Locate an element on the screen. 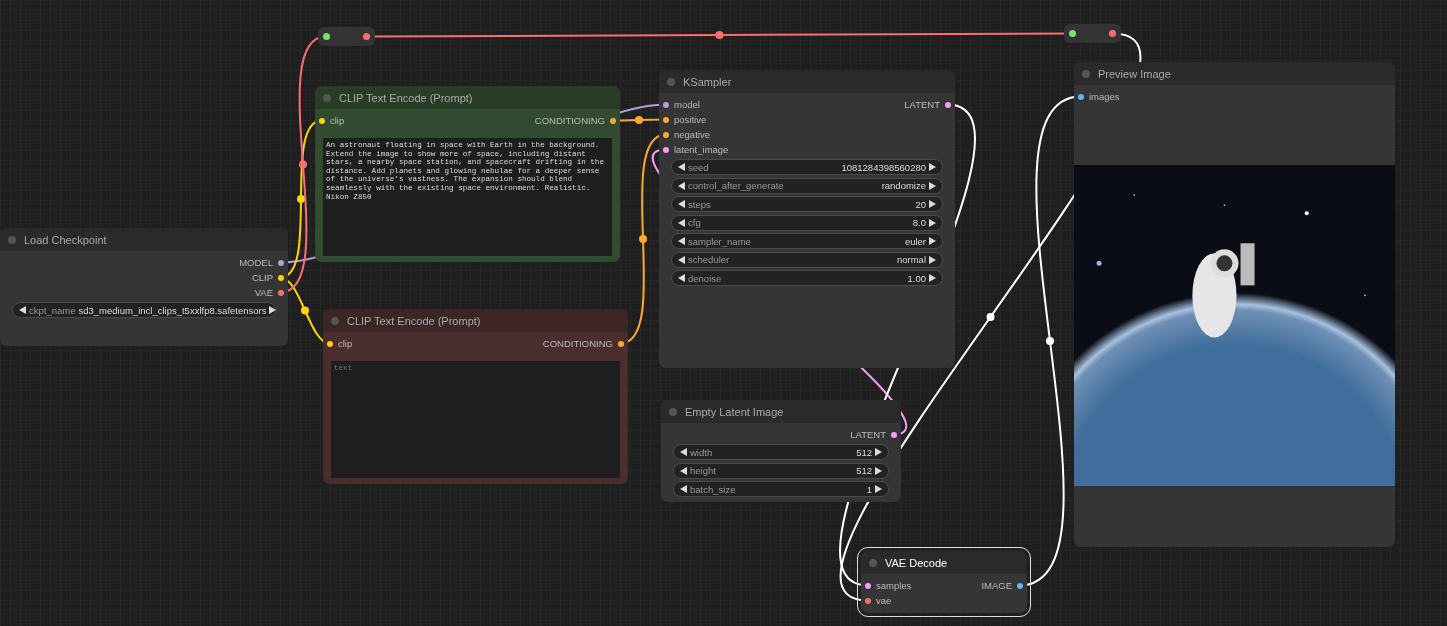  widget-label: batch_size is located at coordinates (713, 489).